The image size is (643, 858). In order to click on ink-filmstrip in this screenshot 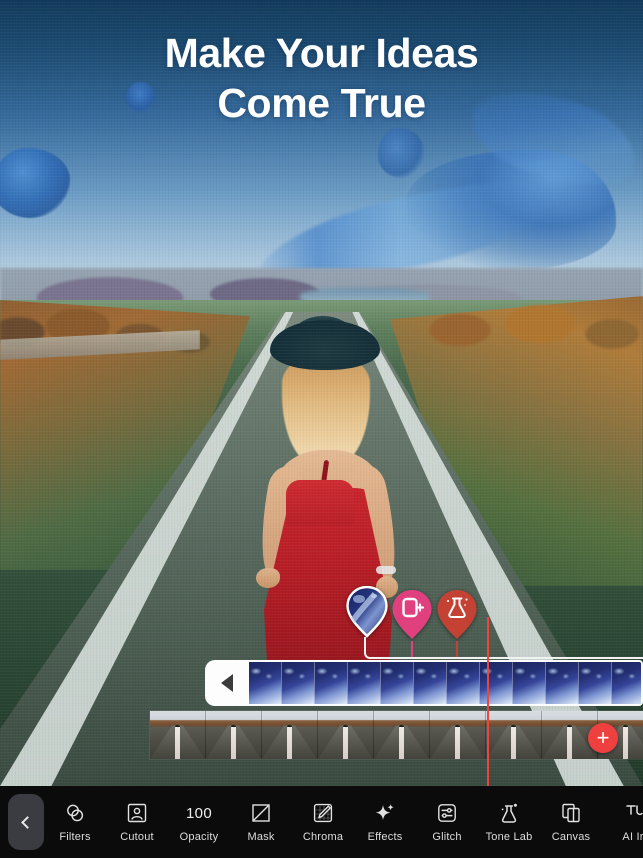, I will do `click(446, 683)`.